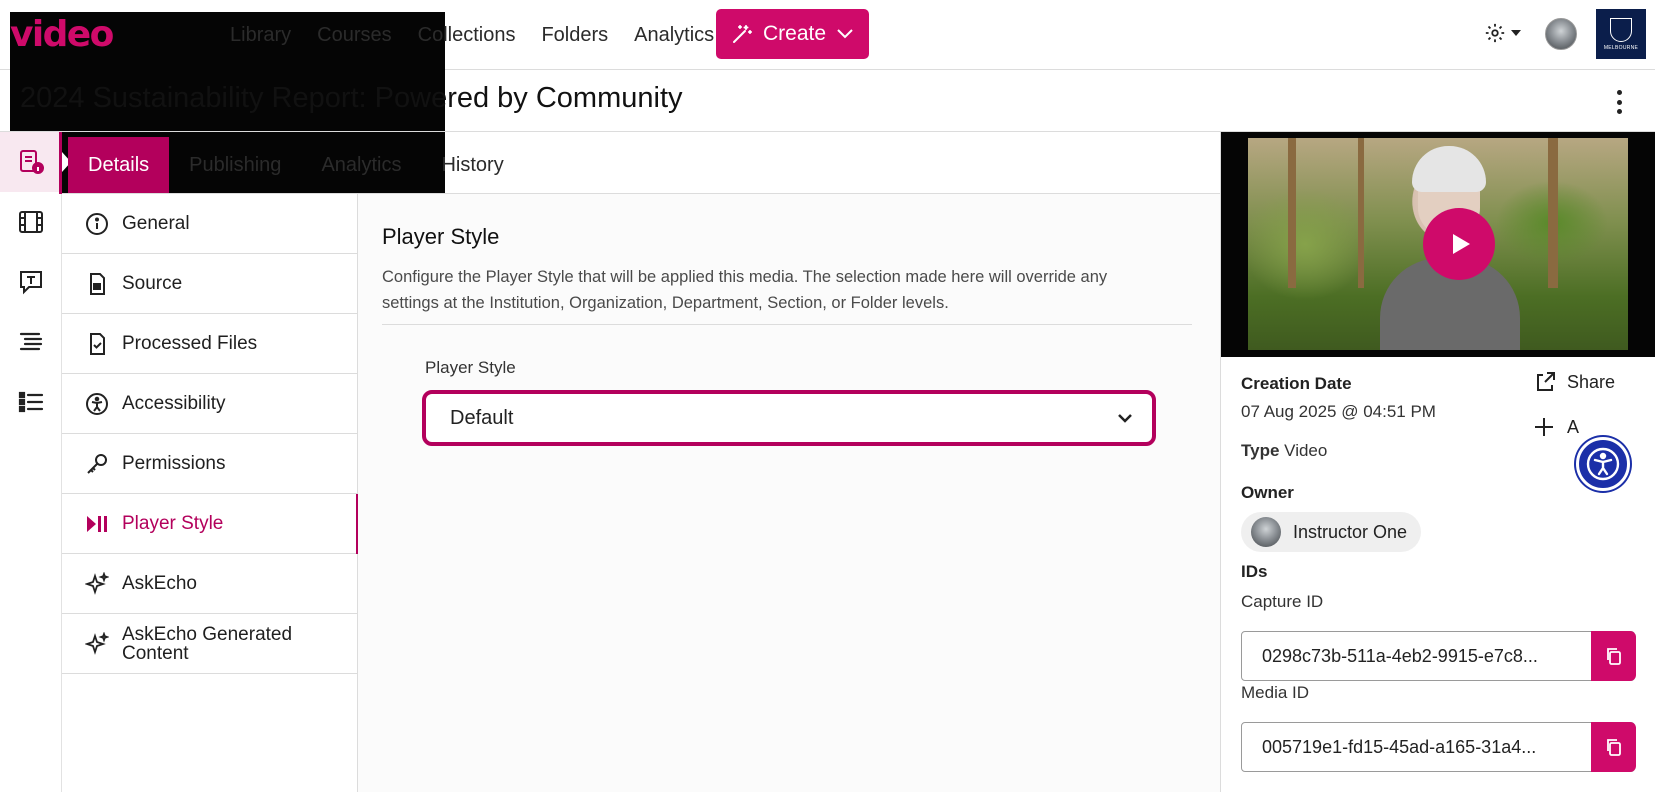 The height and width of the screenshot is (792, 1655). What do you see at coordinates (472, 165) in the screenshot?
I see `tab-history: History` at bounding box center [472, 165].